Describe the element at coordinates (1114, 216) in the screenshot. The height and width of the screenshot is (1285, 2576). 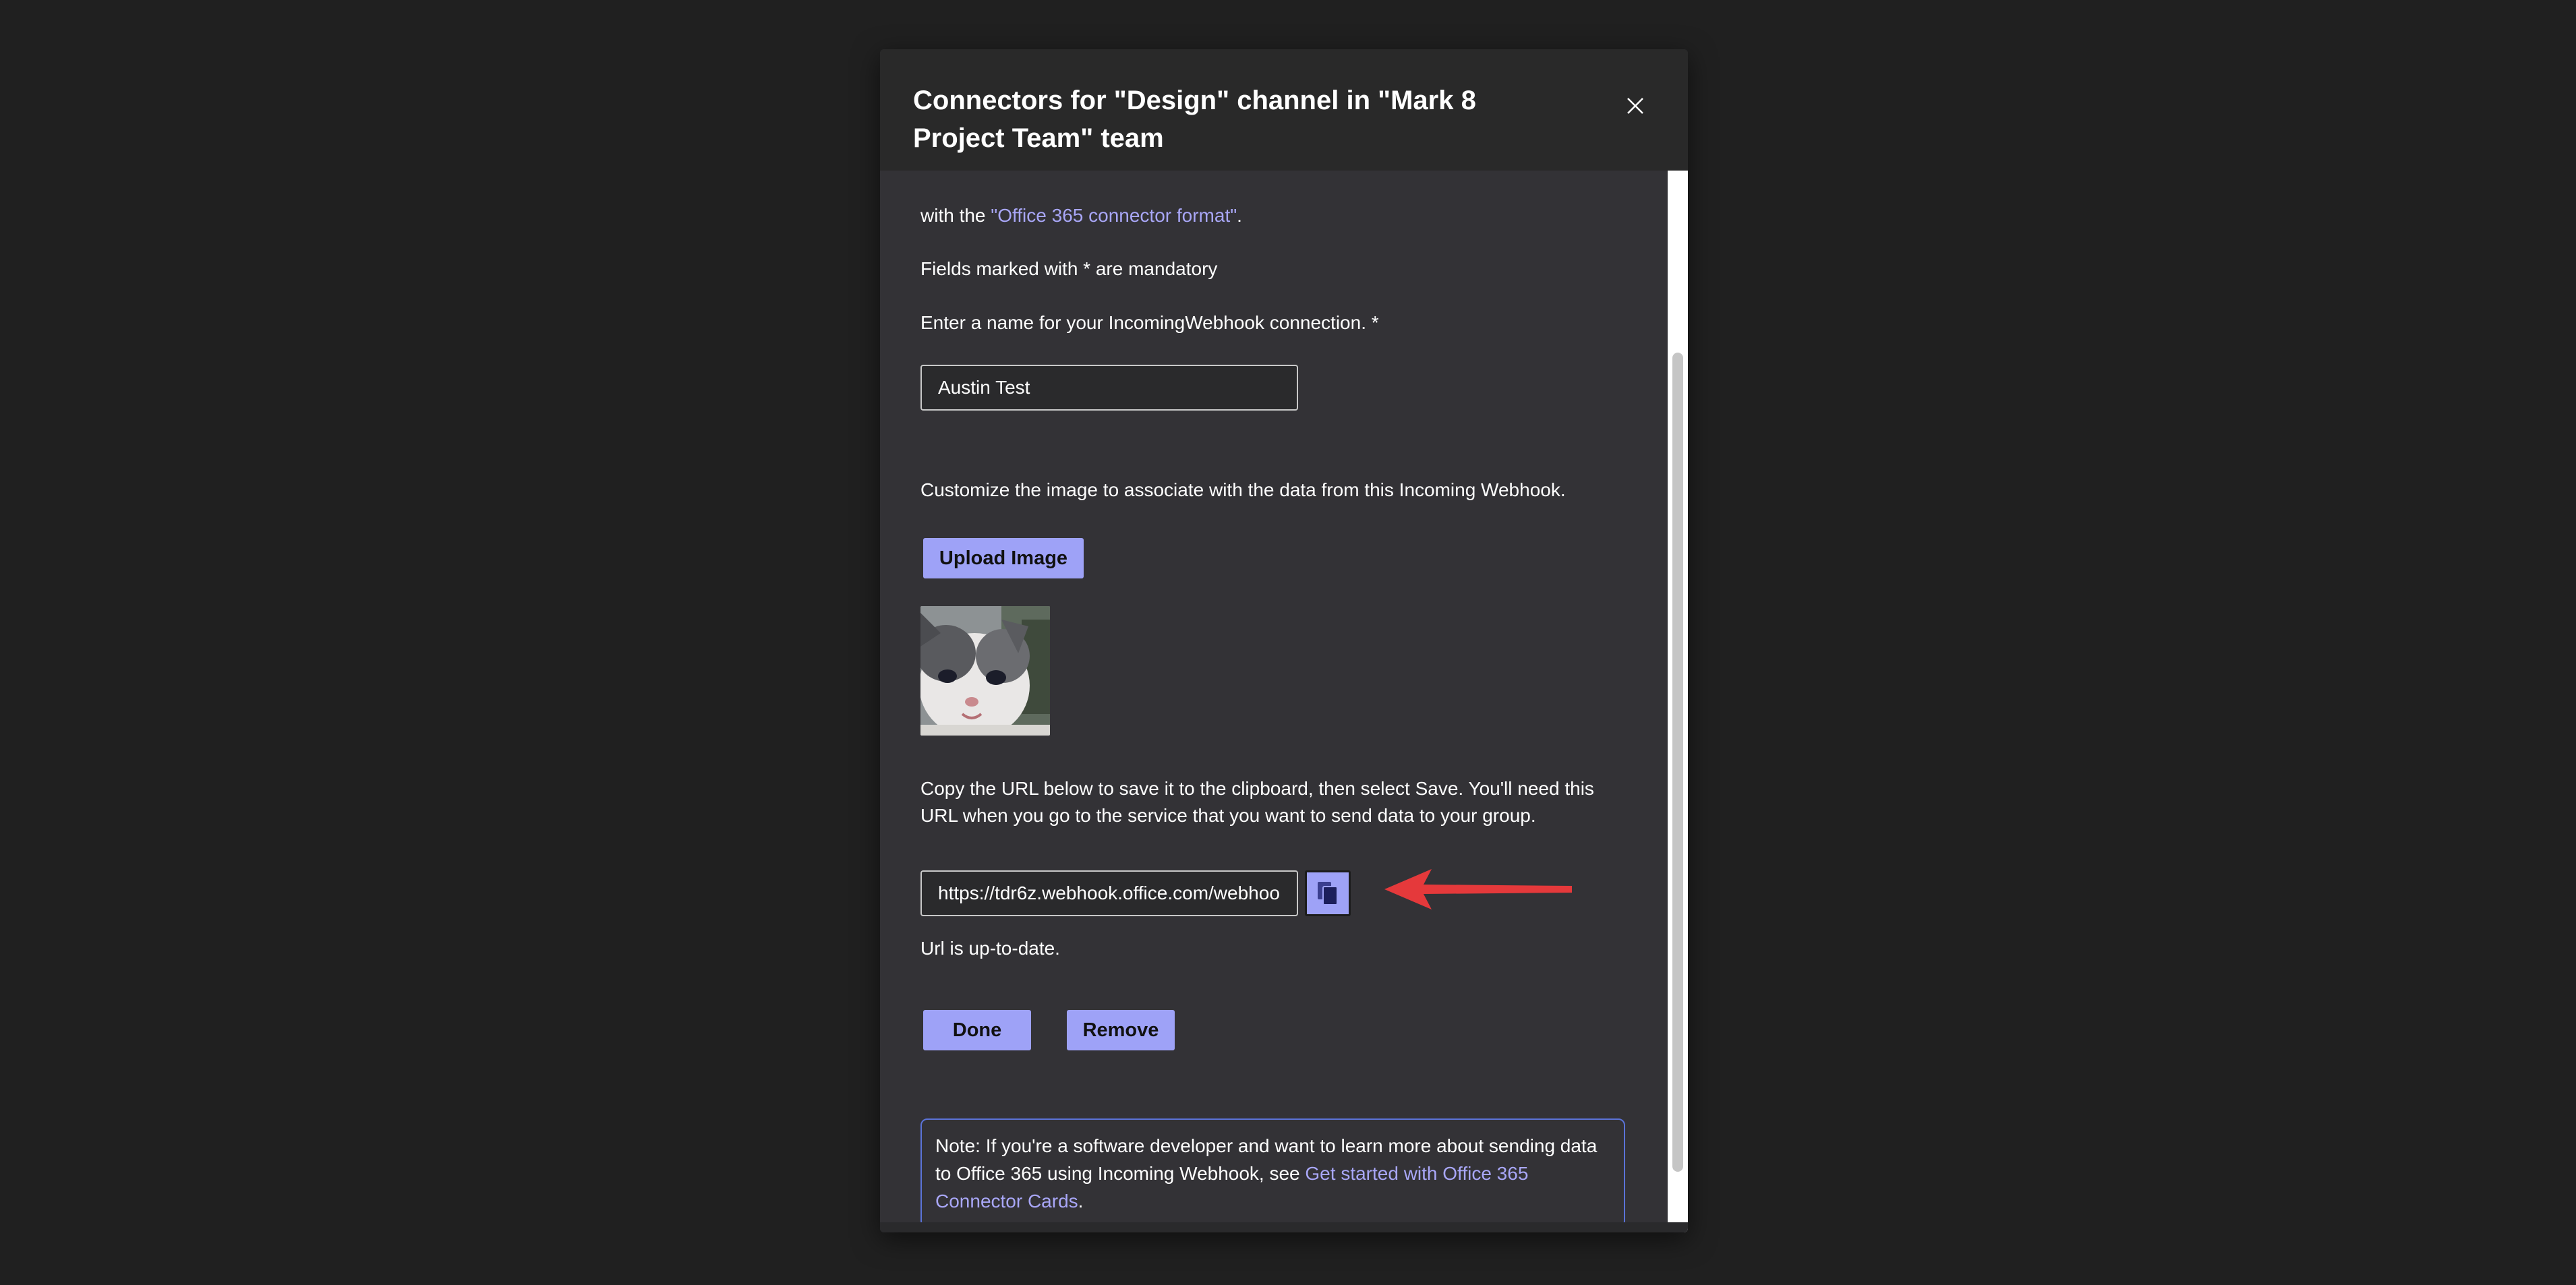
I see `connector-format-link: "Office 365 connector format"` at that location.